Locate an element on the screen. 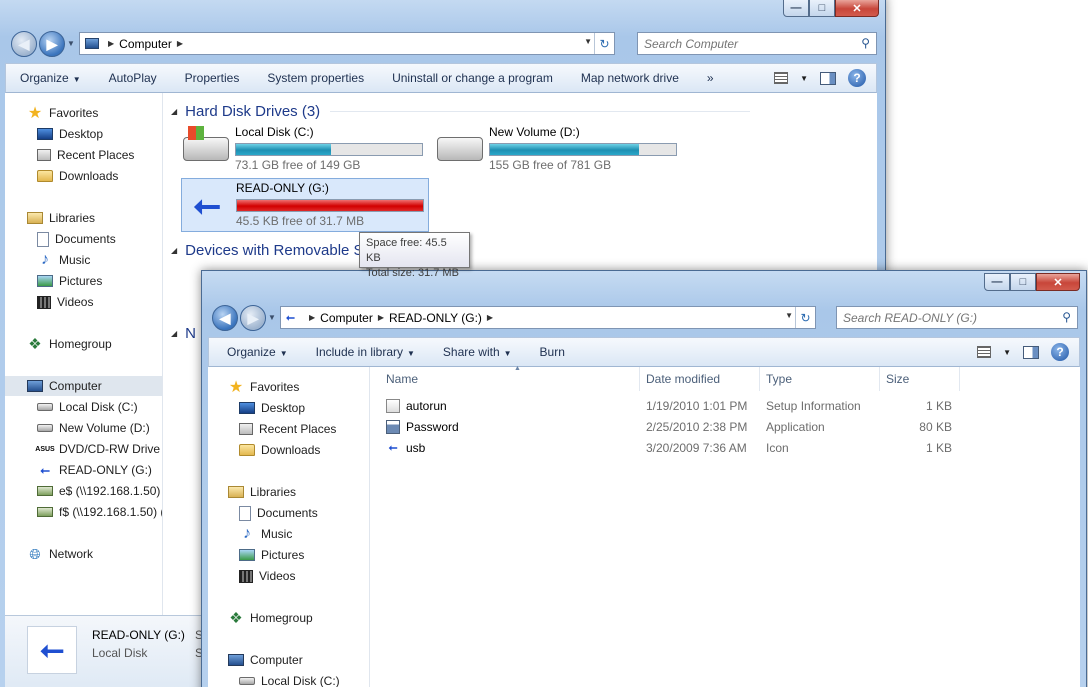 Image resolution: width=1088 pixels, height=687 pixels. nav-share-f: f$ (\\192.168.1.50) (Z is located at coordinates (99, 512).